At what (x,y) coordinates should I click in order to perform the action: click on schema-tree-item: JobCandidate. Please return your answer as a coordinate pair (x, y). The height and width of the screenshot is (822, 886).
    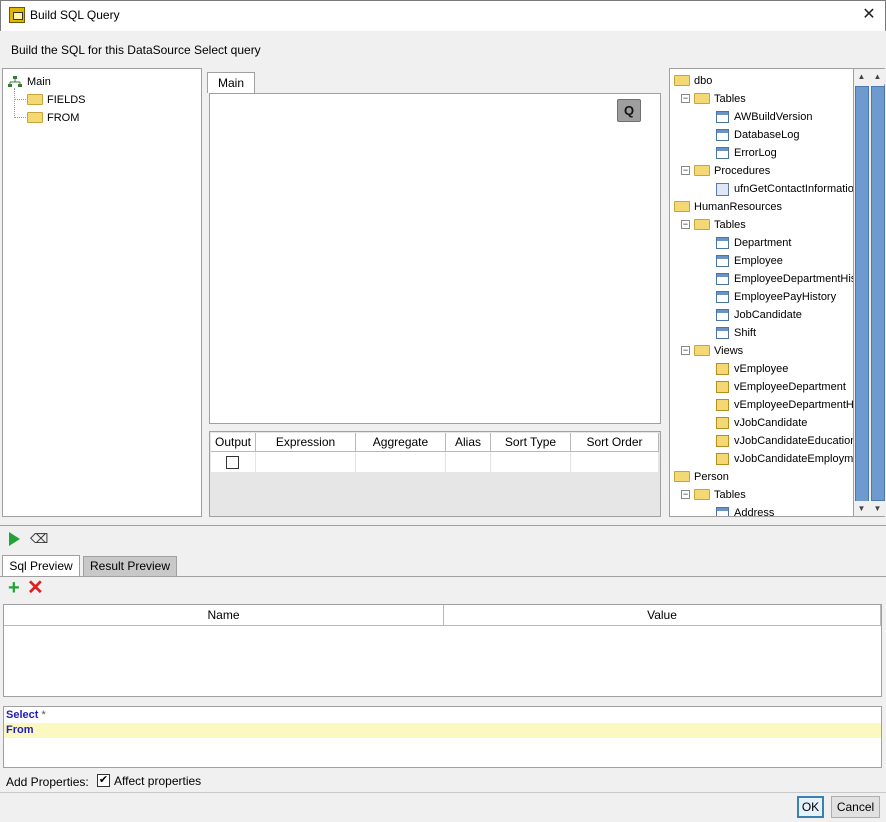
    Looking at the image, I should click on (768, 315).